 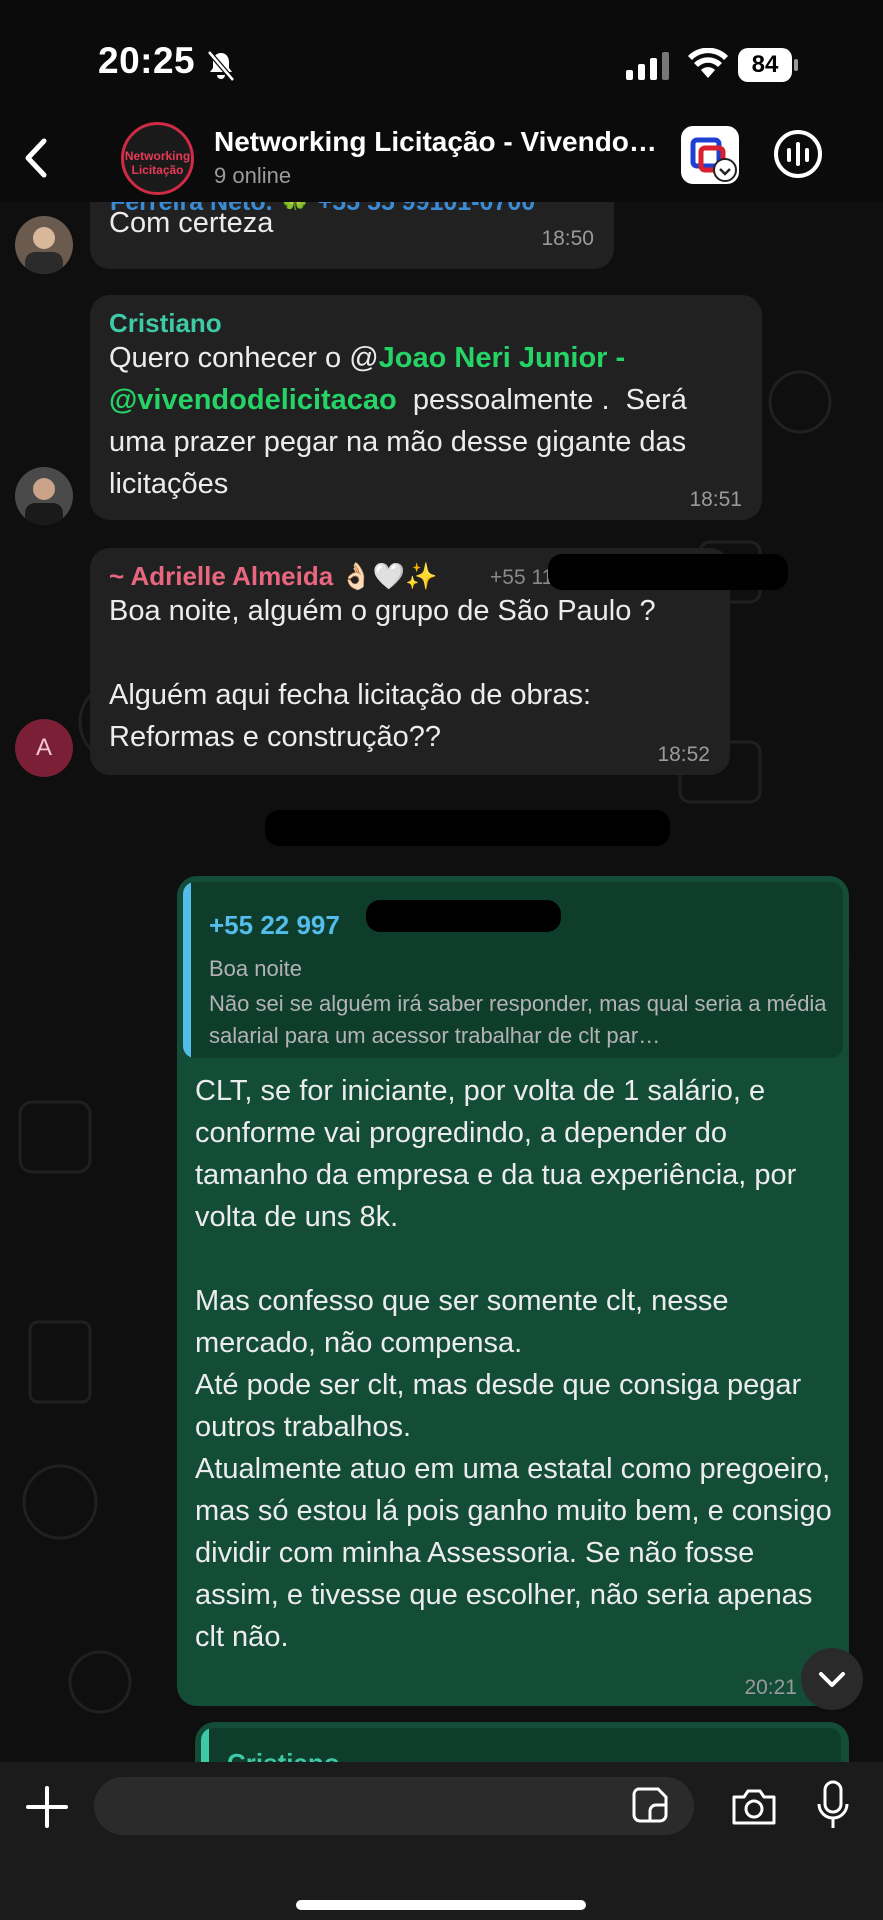 What do you see at coordinates (191, 223) in the screenshot?
I see `message-text: Com certeza` at bounding box center [191, 223].